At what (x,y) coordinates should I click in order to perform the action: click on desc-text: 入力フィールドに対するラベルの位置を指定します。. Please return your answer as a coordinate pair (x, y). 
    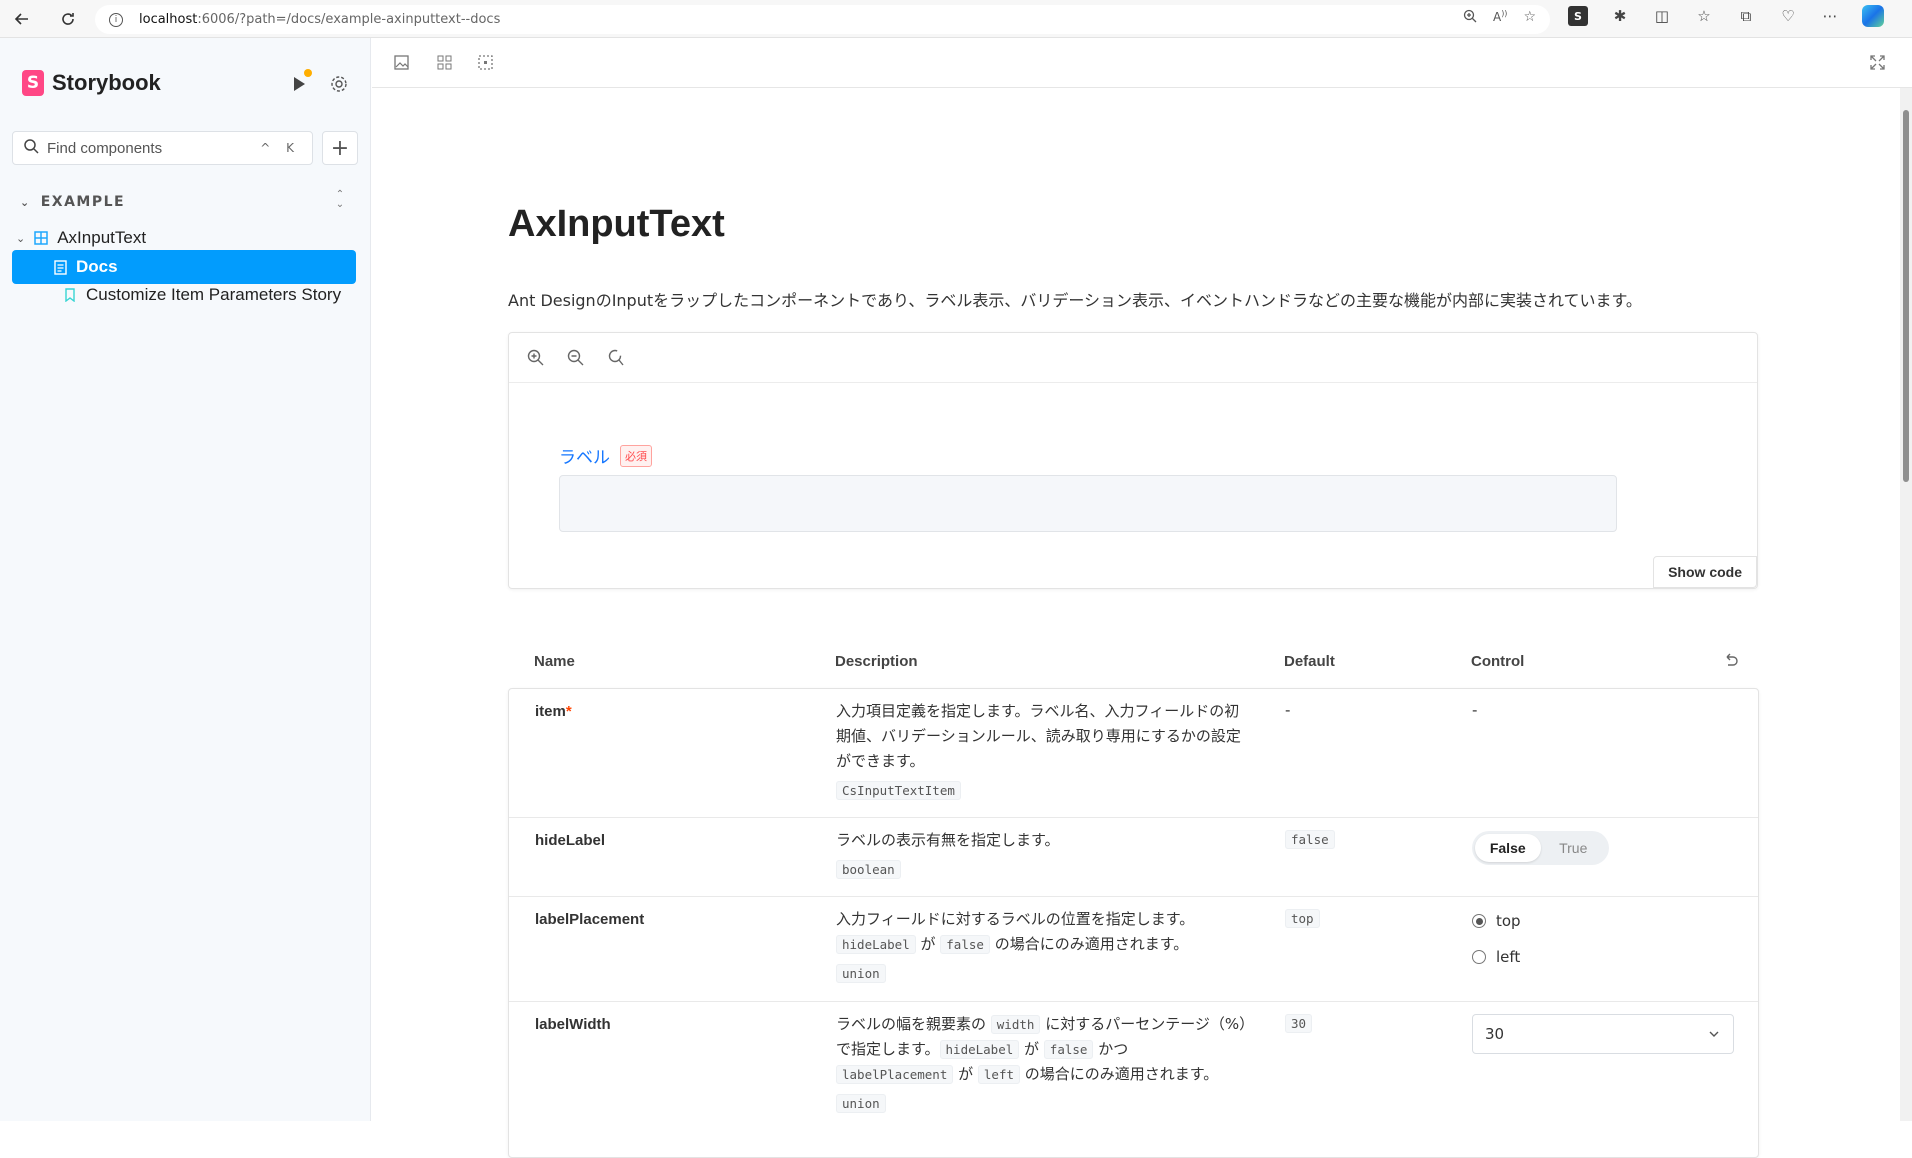
    Looking at the image, I should click on (1015, 919).